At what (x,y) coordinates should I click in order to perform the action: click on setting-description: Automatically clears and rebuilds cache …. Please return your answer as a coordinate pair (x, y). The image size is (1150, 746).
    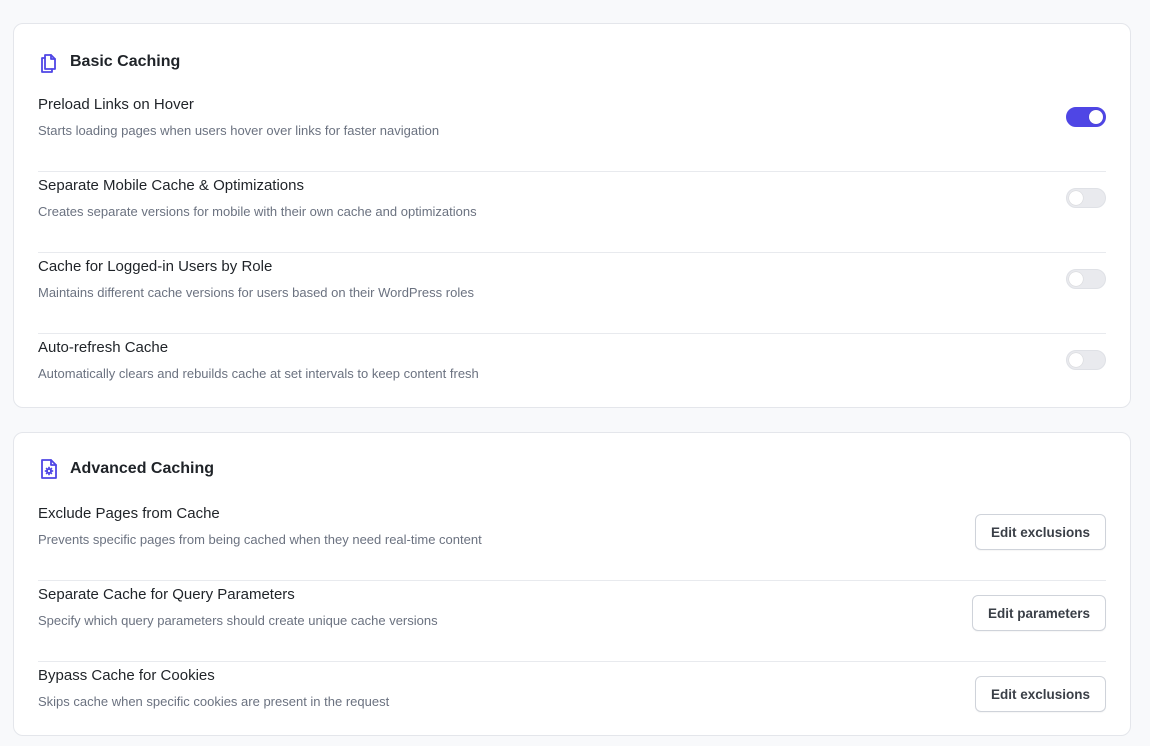
    Looking at the image, I should click on (258, 373).